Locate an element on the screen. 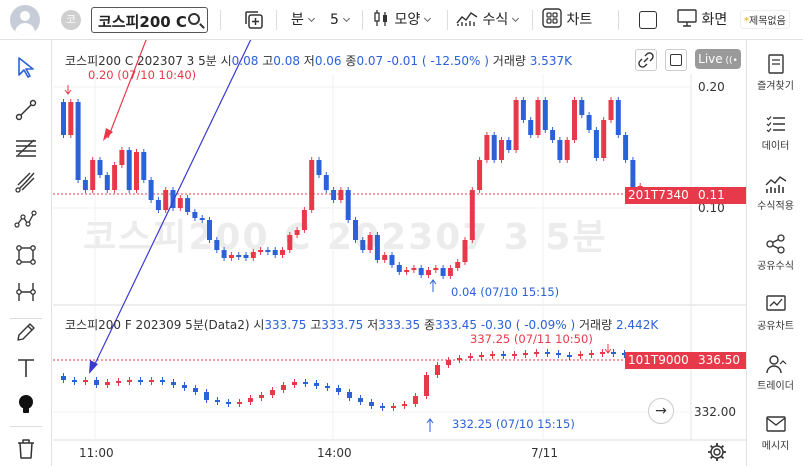  data-button: 데이터 is located at coordinates (775, 133).